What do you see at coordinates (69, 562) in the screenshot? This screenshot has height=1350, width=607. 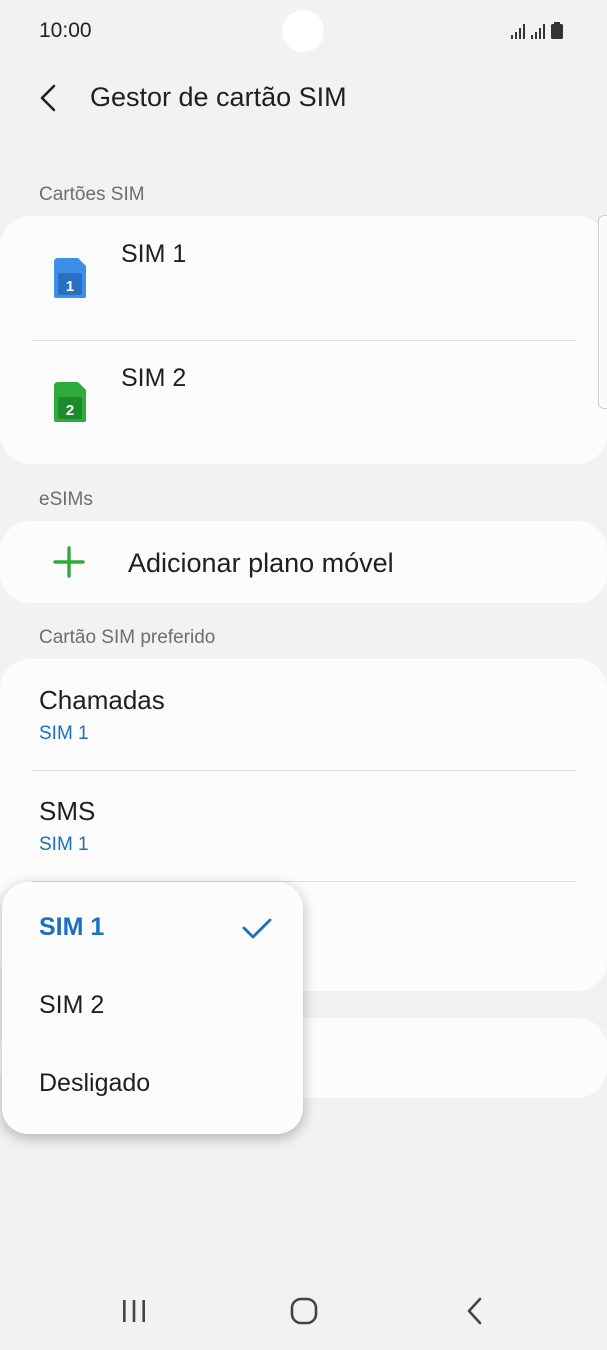 I see `plus-icon` at bounding box center [69, 562].